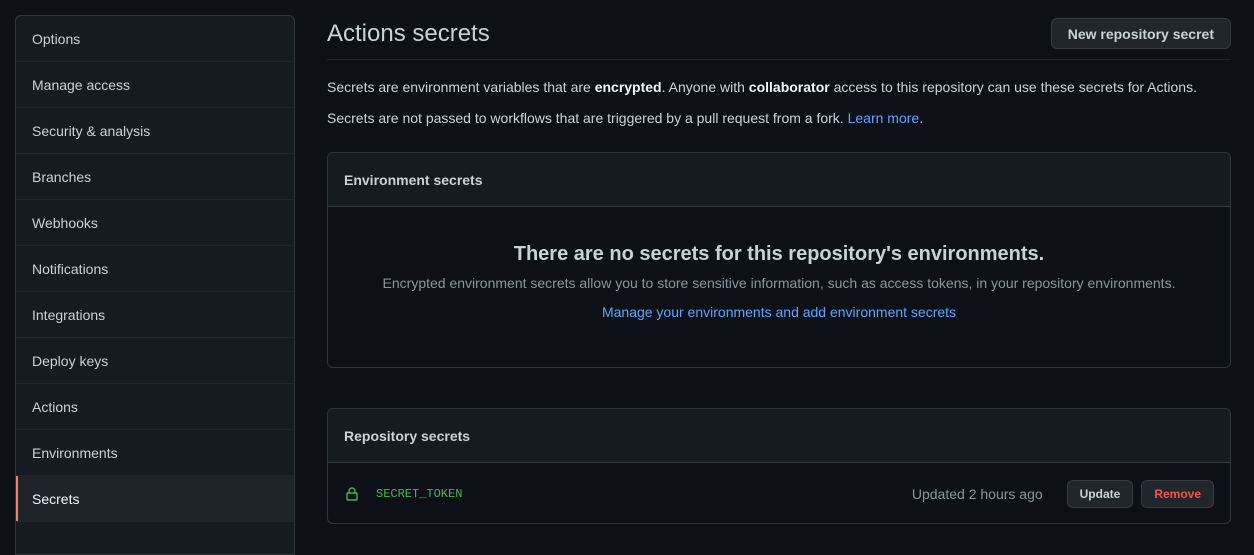 The image size is (1254, 555). What do you see at coordinates (155, 39) in the screenshot?
I see `sidebar-item-options: Options` at bounding box center [155, 39].